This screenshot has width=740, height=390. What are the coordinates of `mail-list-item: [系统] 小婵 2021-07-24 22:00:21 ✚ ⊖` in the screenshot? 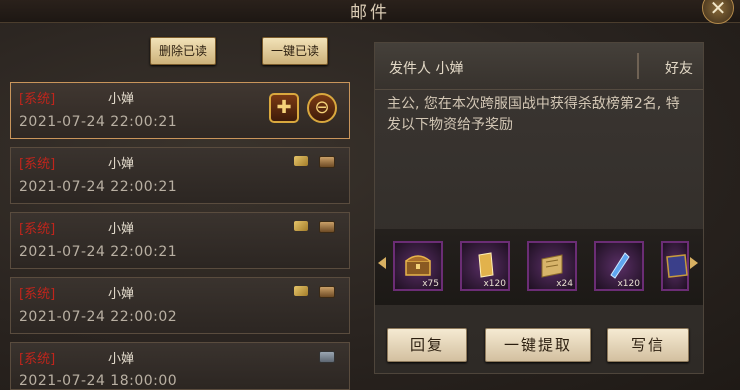 It's located at (180, 110).